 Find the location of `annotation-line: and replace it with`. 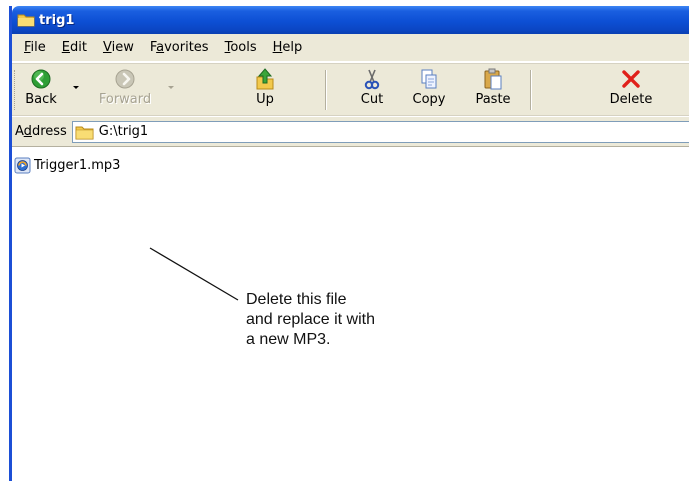

annotation-line: and replace it with is located at coordinates (310, 319).